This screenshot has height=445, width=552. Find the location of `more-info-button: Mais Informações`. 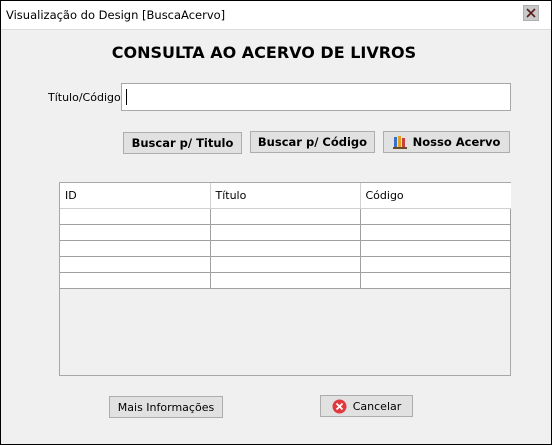

more-info-button: Mais Informações is located at coordinates (166, 407).